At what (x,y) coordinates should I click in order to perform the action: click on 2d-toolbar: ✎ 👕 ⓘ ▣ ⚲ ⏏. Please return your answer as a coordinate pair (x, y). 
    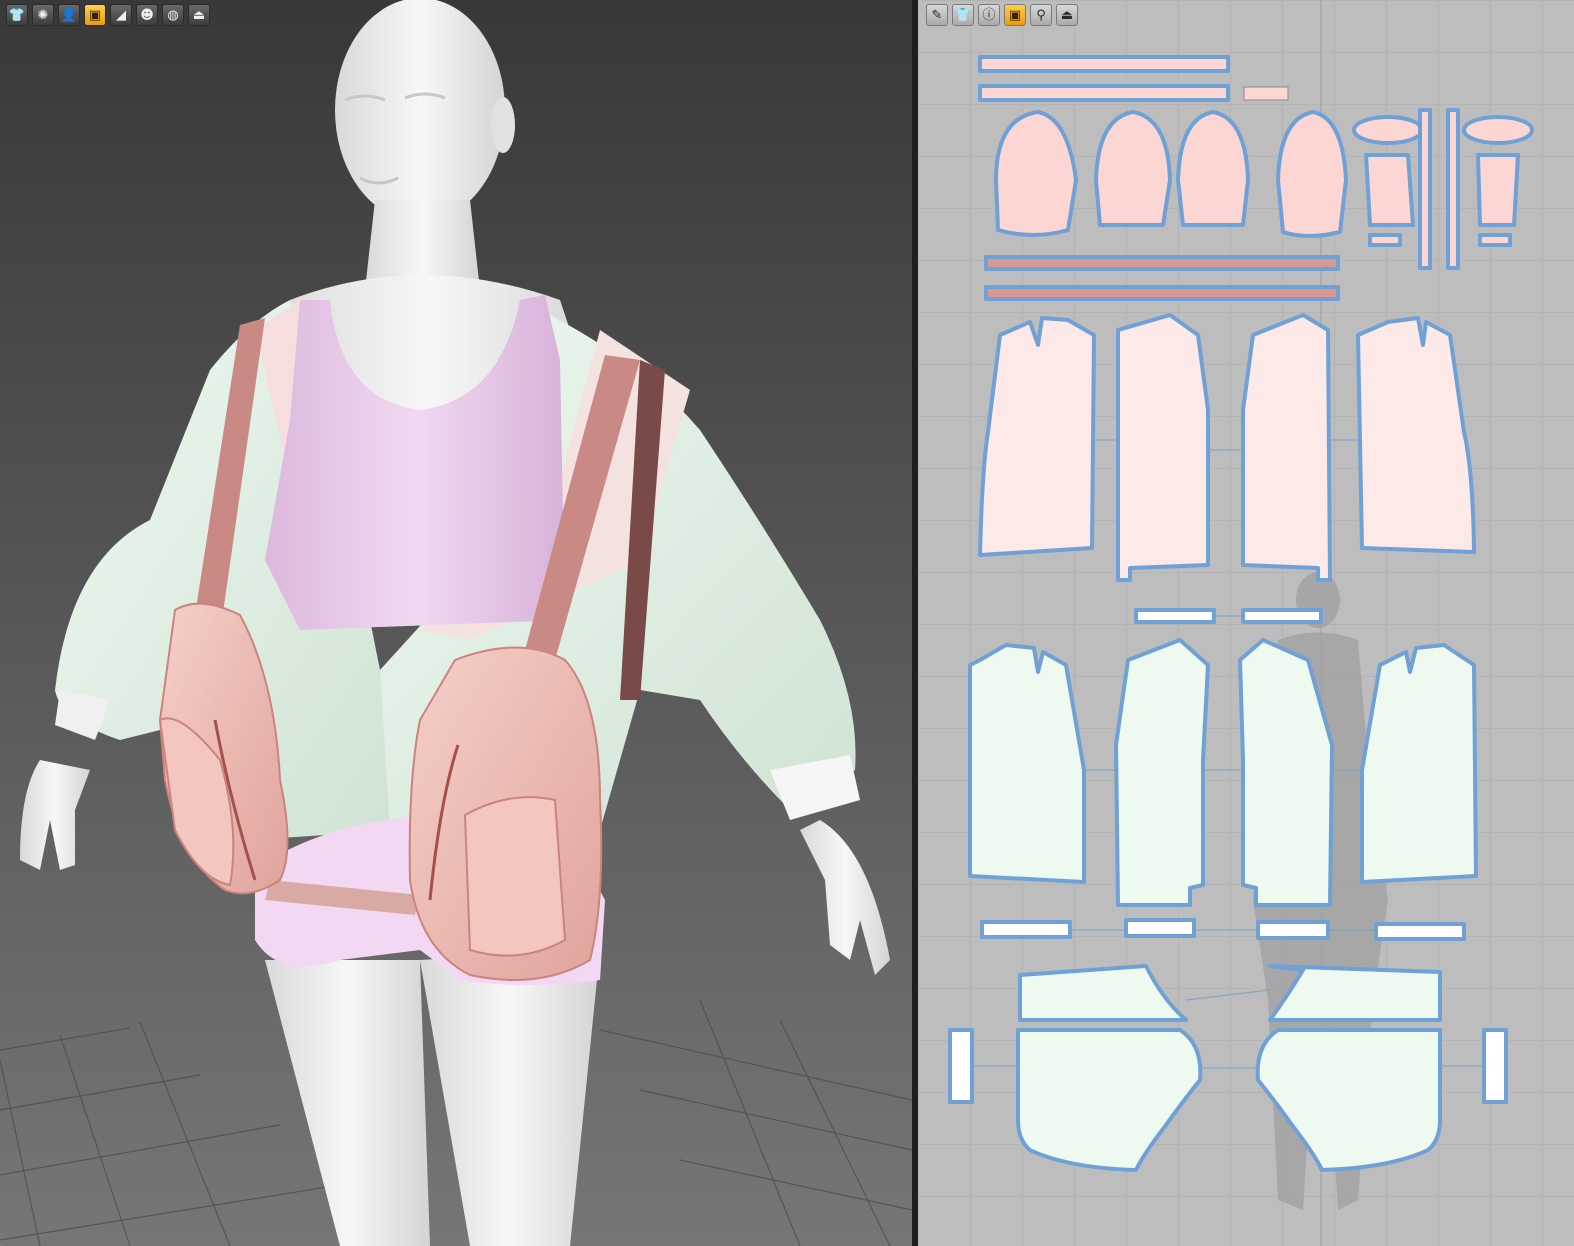
    Looking at the image, I should click on (1002, 15).